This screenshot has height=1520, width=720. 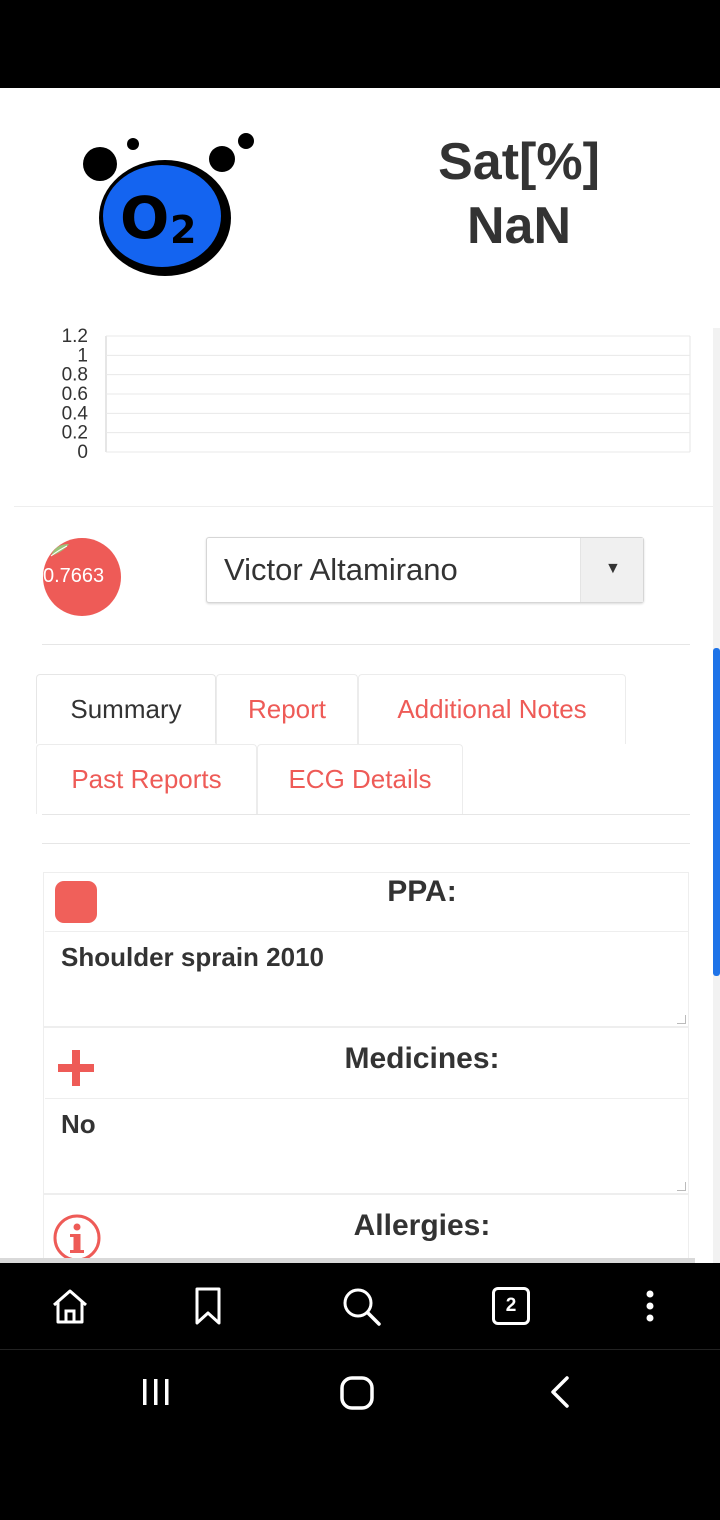 What do you see at coordinates (75, 394) in the screenshot?
I see `y-tick-label: 0.6` at bounding box center [75, 394].